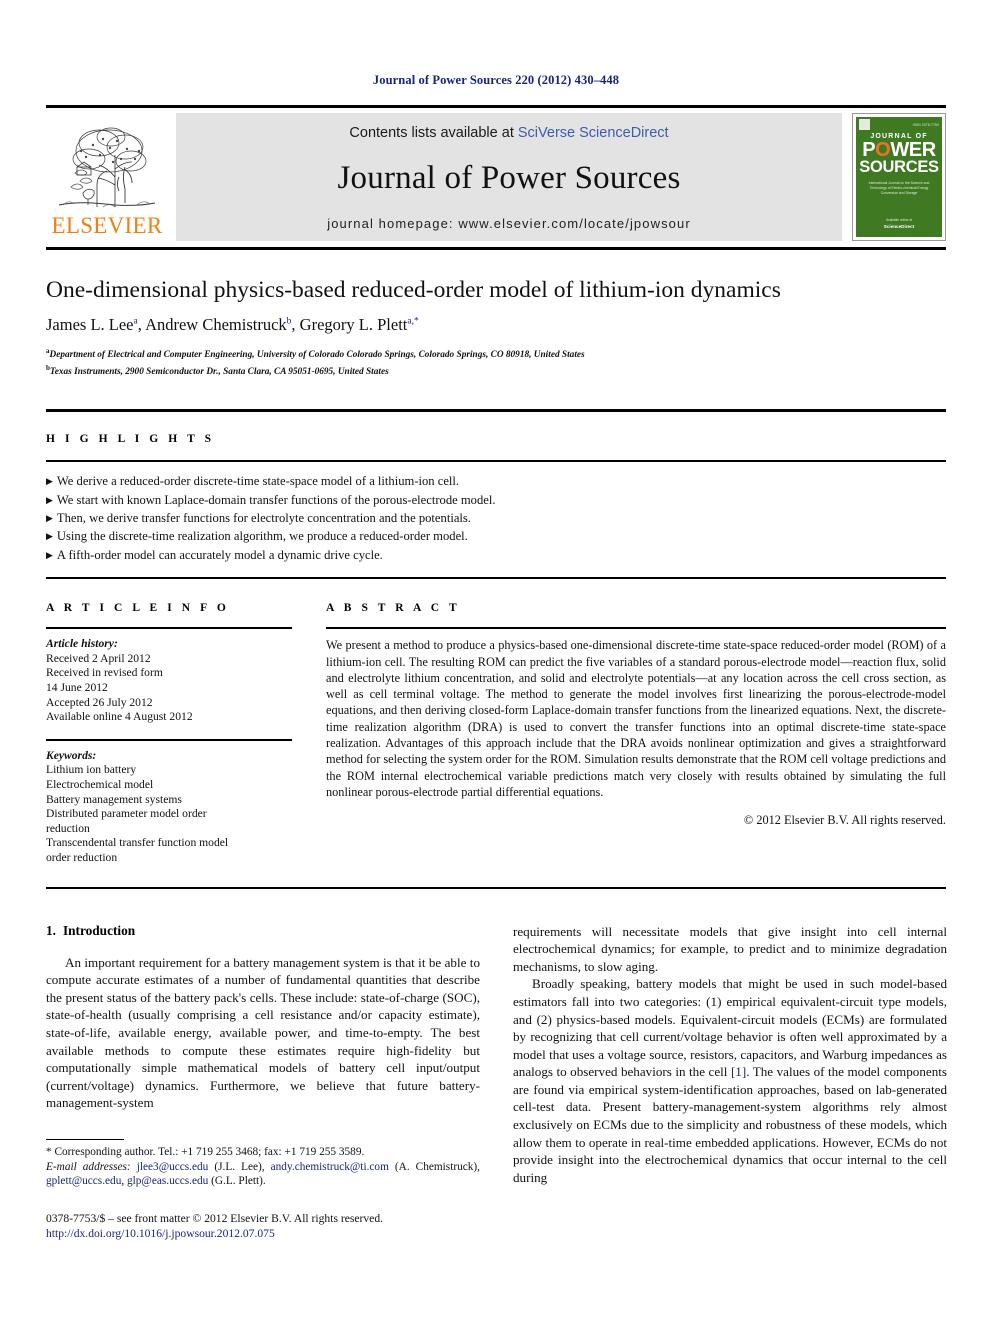 The width and height of the screenshot is (992, 1323). What do you see at coordinates (263, 931) in the screenshot?
I see `section-heading-introduction: 1. Introduction` at bounding box center [263, 931].